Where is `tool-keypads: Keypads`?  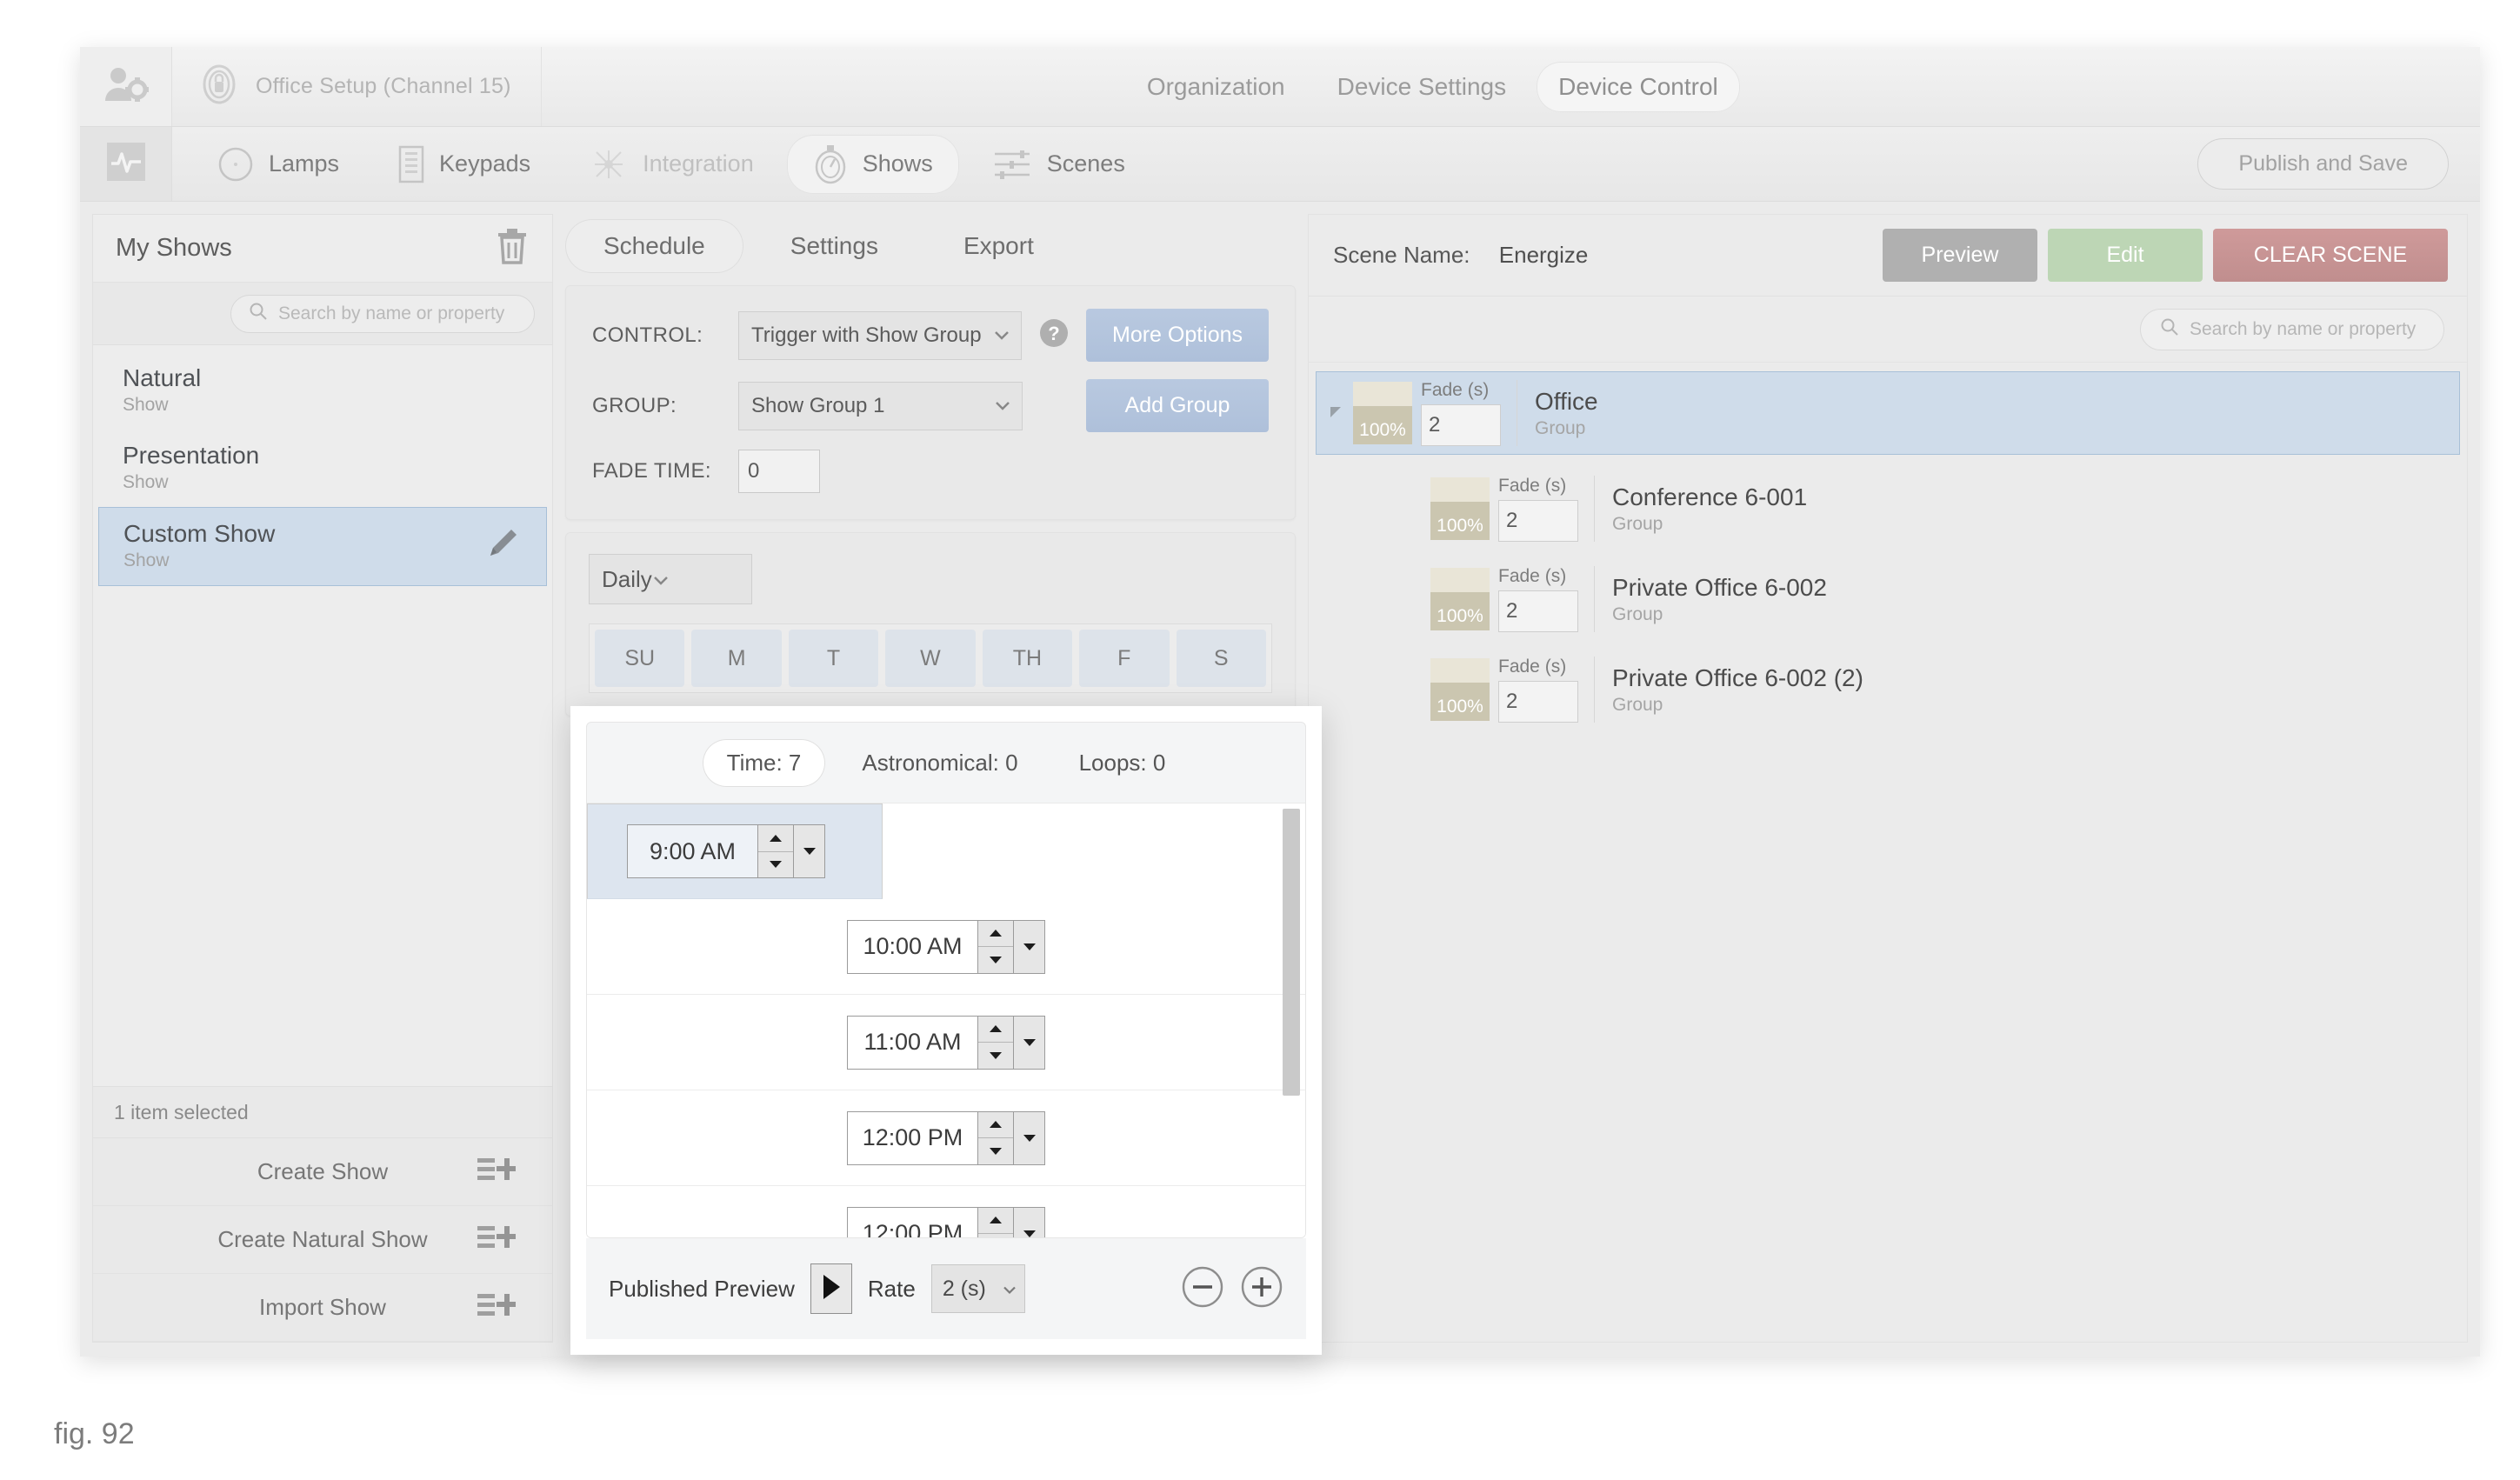 tool-keypads: Keypads is located at coordinates (464, 164).